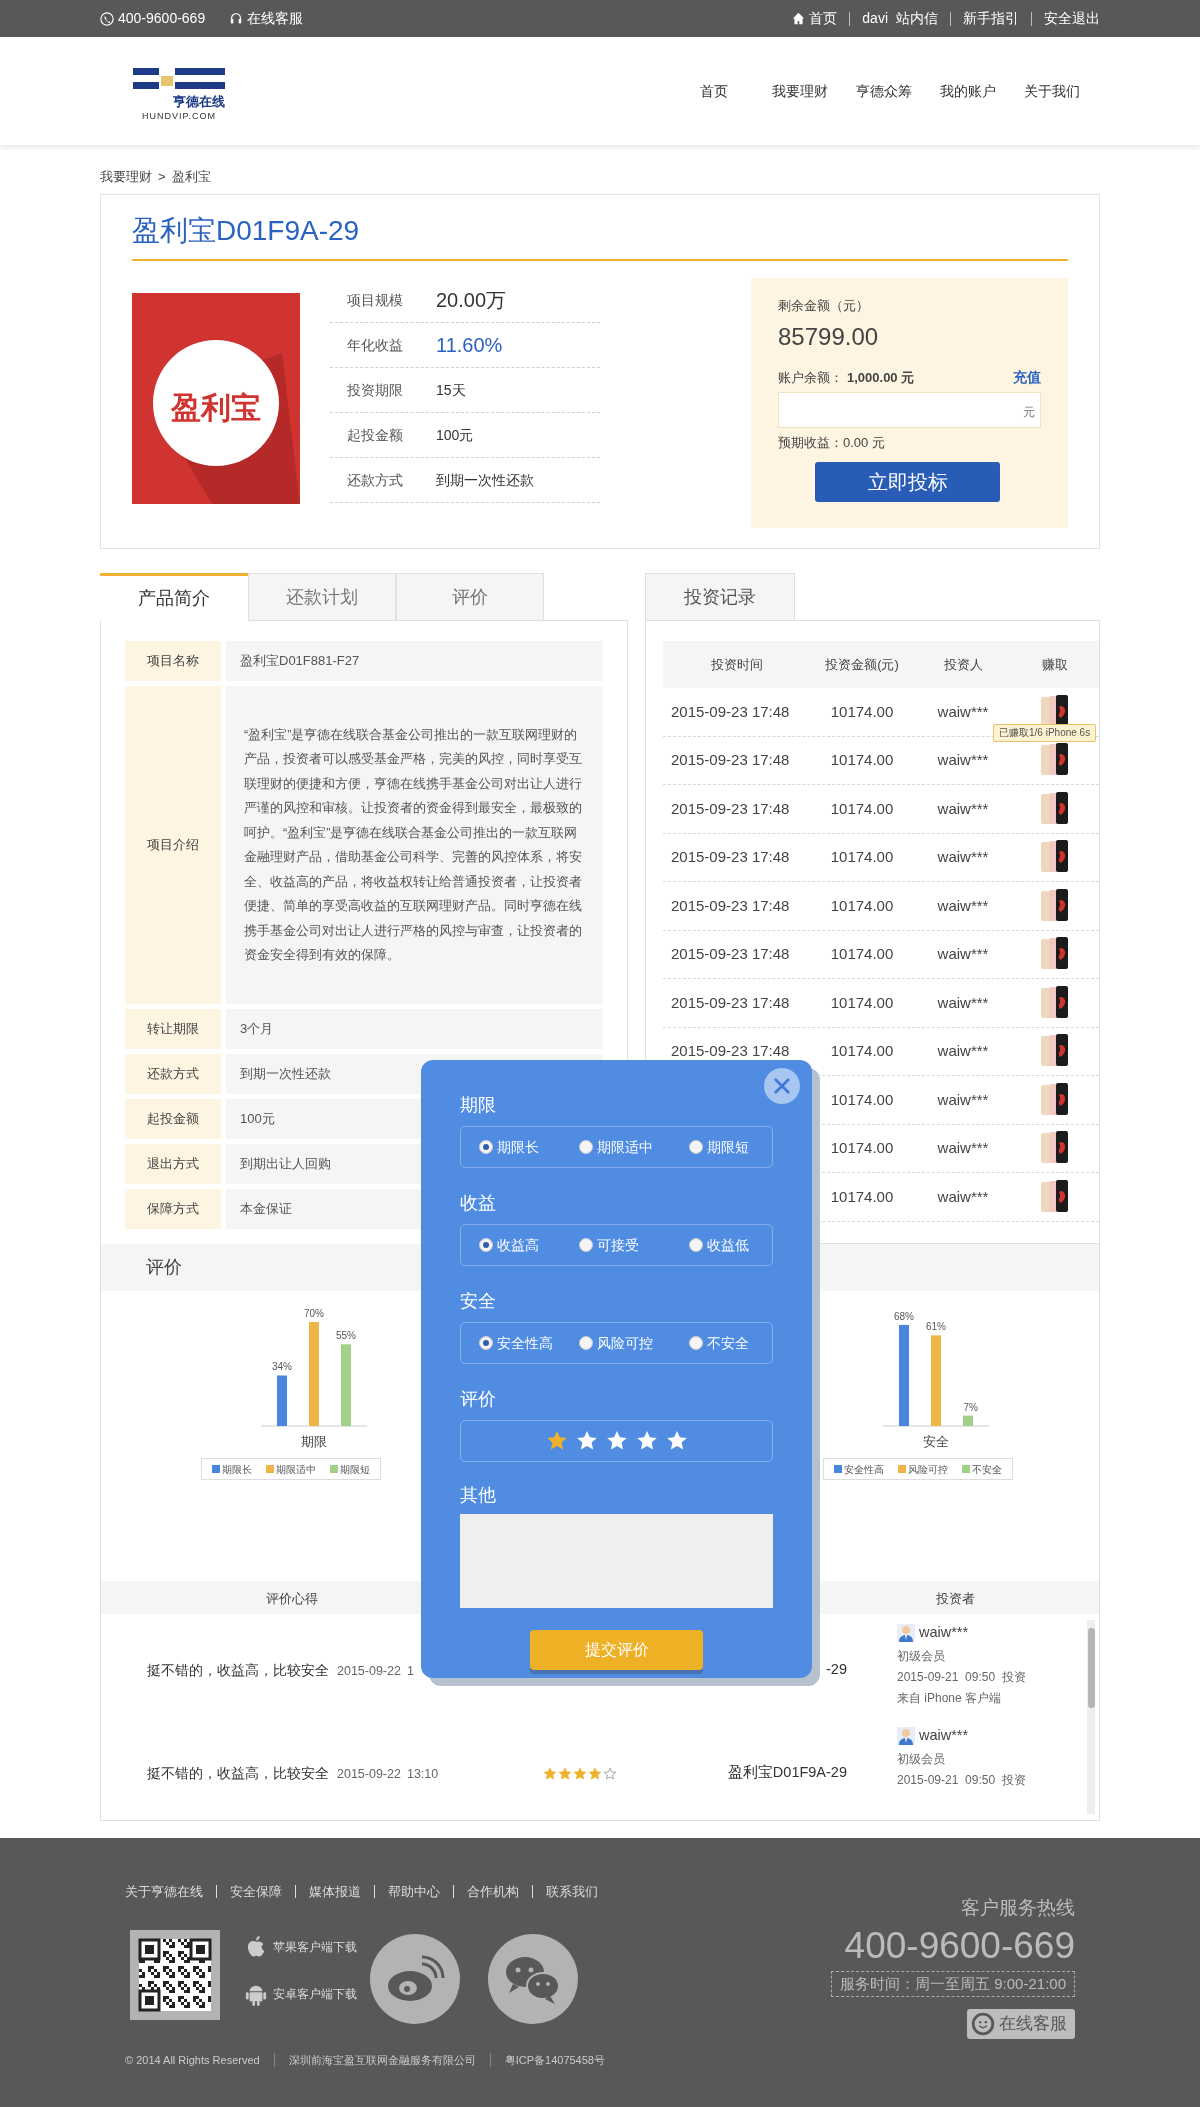 This screenshot has height=2107, width=1200. Describe the element at coordinates (864, 1469) in the screenshot. I see `legend-label: 安全性高` at that location.